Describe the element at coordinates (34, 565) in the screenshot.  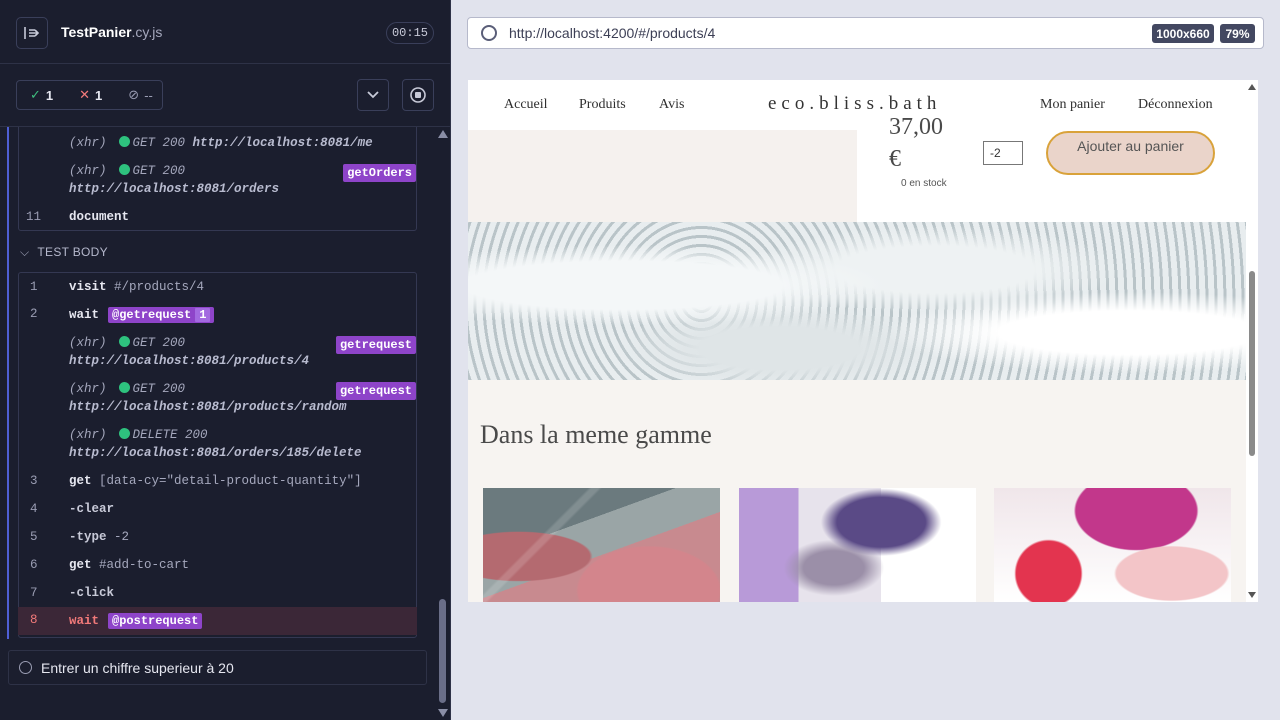
I see `command-number: 6` at that location.